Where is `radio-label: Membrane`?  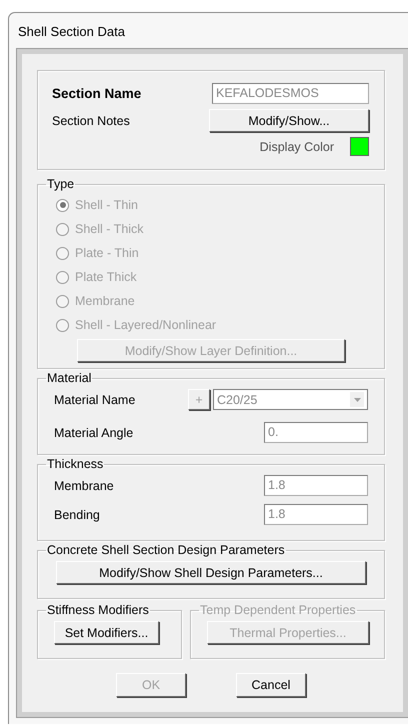 radio-label: Membrane is located at coordinates (105, 301).